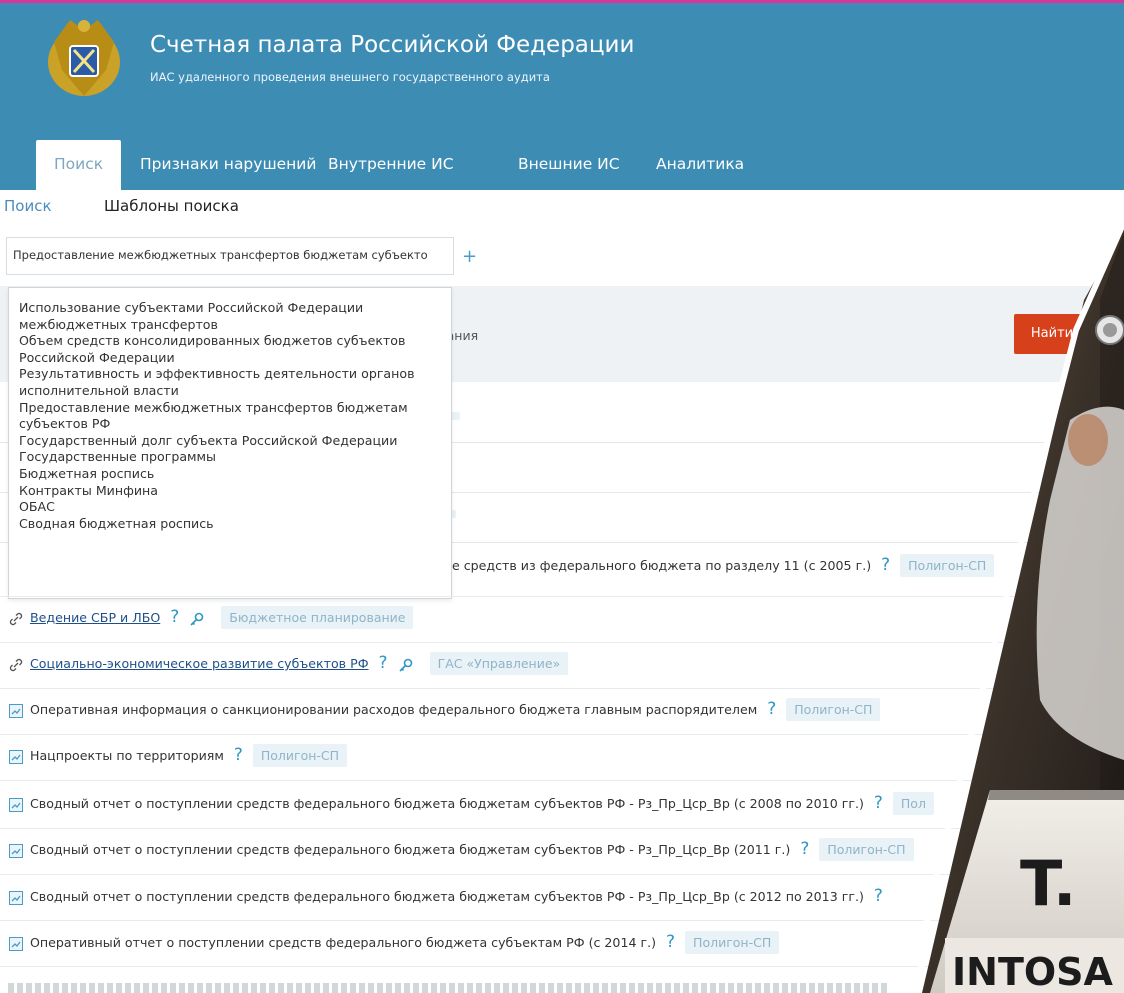 The height and width of the screenshot is (993, 1124). What do you see at coordinates (499, 663) in the screenshot?
I see `source-tag: ГАС «Управление»` at bounding box center [499, 663].